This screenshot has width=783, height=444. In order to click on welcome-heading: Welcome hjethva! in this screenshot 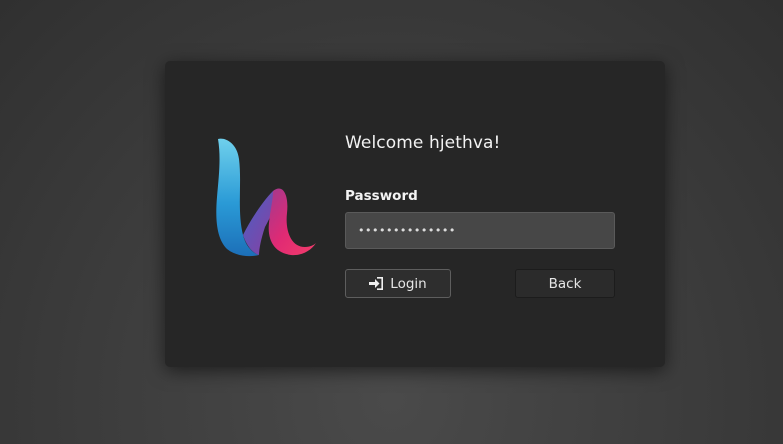, I will do `click(423, 143)`.